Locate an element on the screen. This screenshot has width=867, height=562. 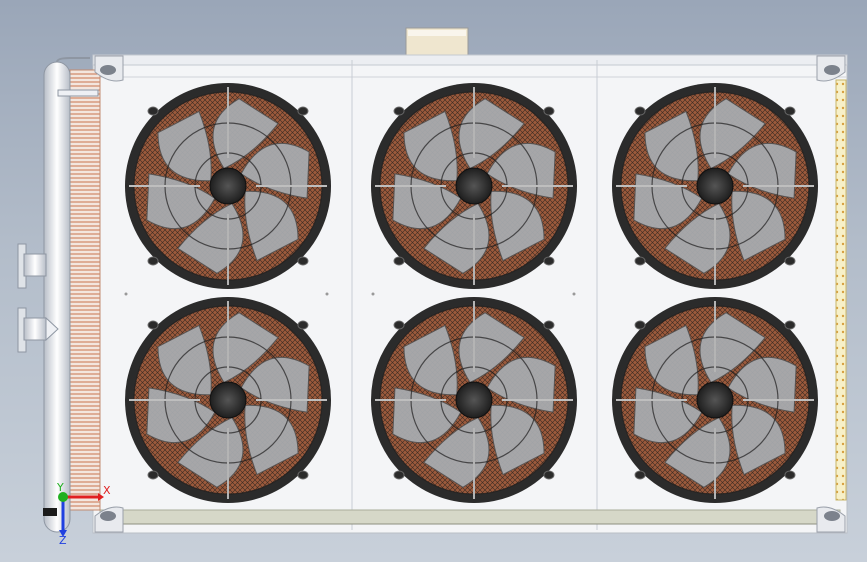
coil-fins-right is located at coordinates (841, 290).